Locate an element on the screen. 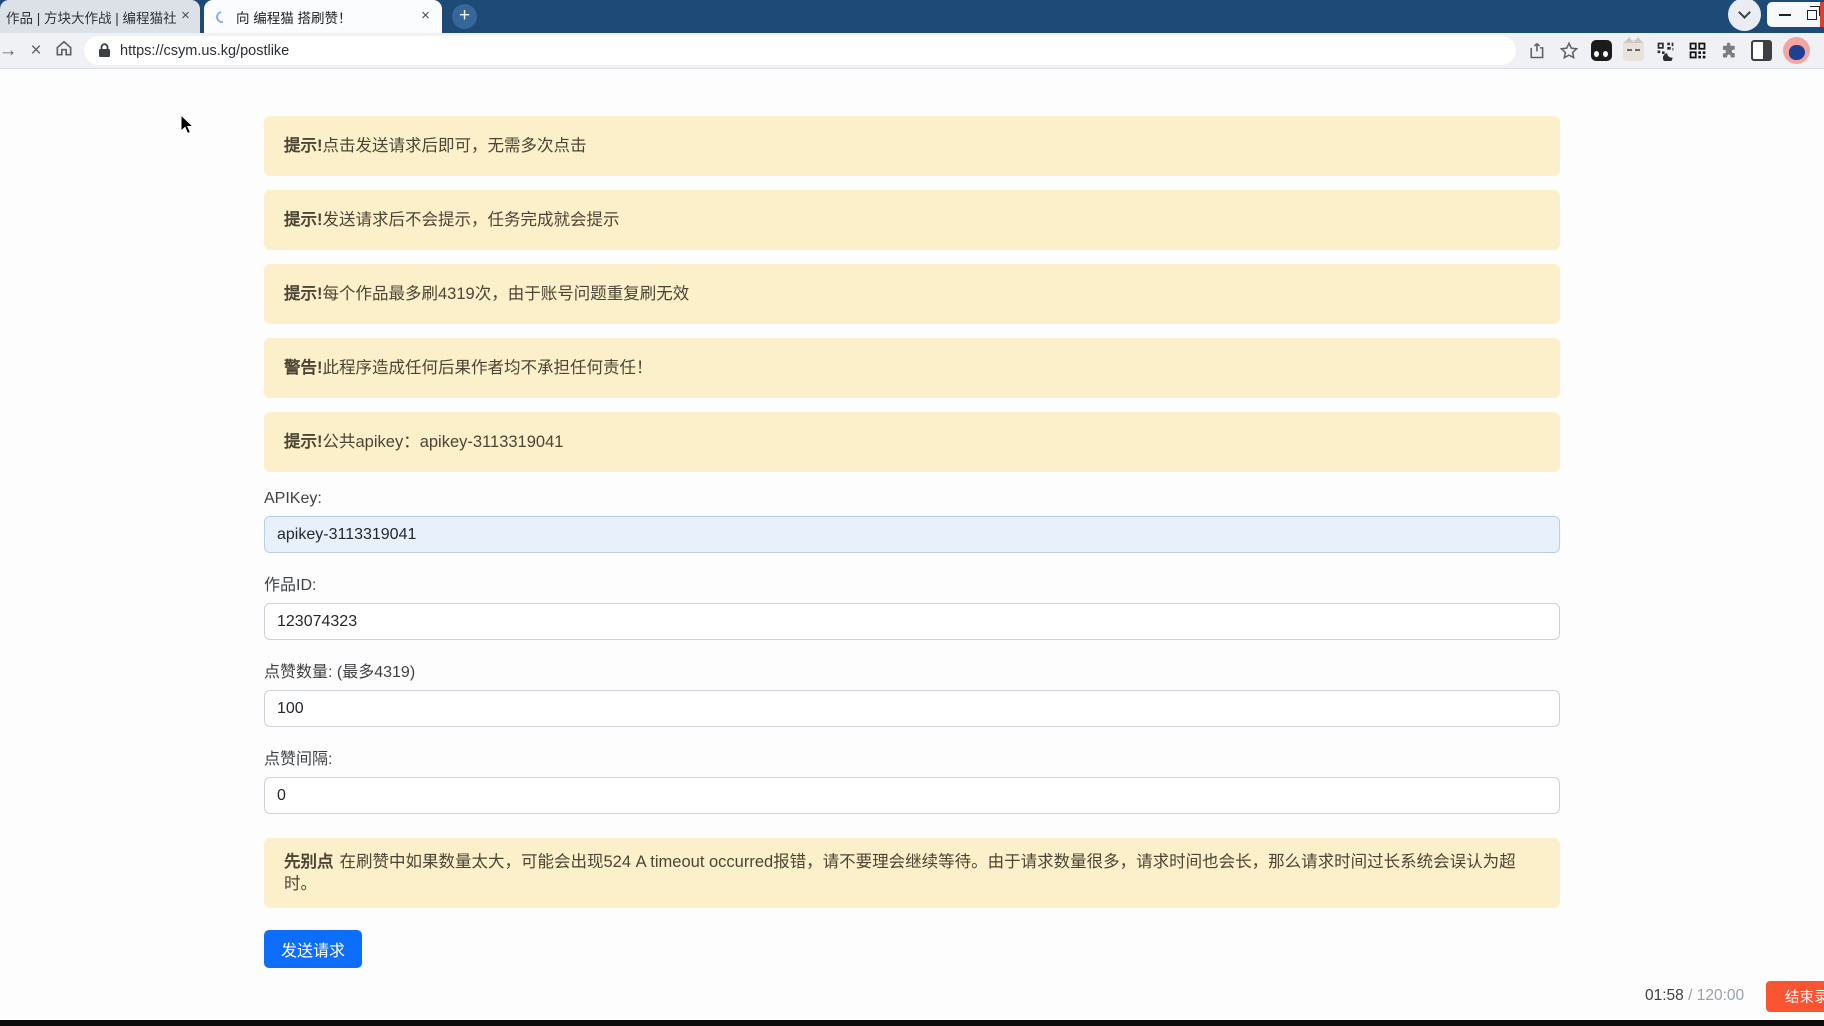 The height and width of the screenshot is (1026, 1824). alert-tip-2: 提示!发送请求后不会提示，任务完成就会提示 is located at coordinates (912, 220).